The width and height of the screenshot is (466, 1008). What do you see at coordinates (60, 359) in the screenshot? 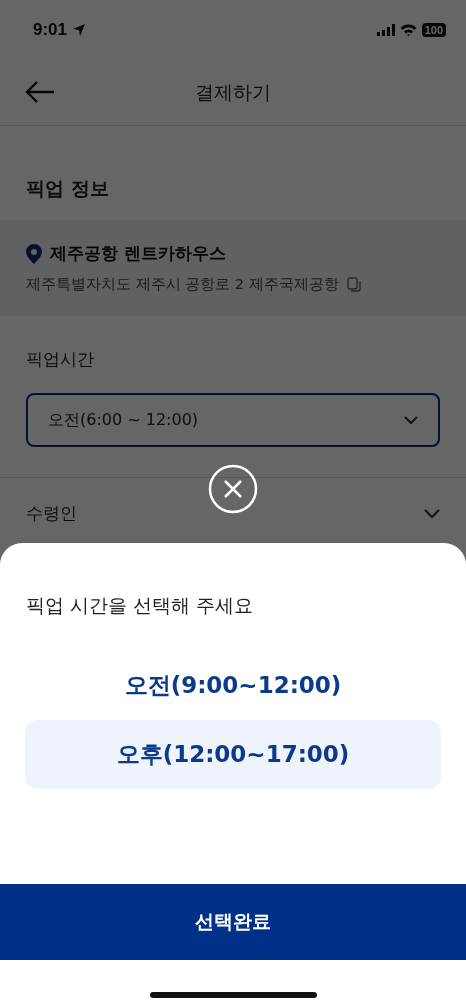
I see `field-label: 픽업시간` at bounding box center [60, 359].